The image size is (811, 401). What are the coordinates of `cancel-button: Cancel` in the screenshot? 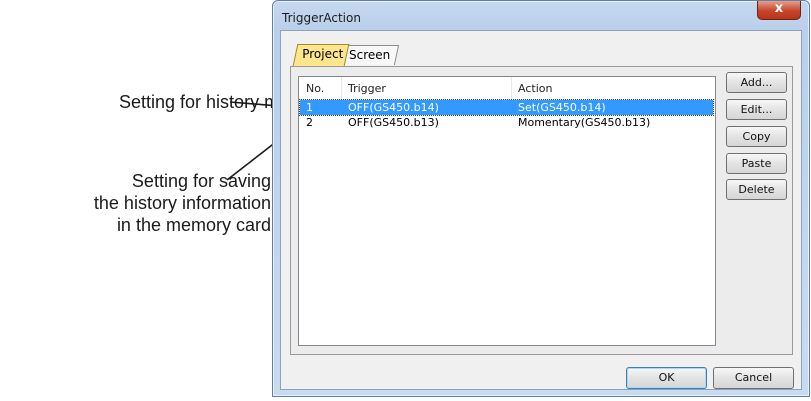 It's located at (753, 378).